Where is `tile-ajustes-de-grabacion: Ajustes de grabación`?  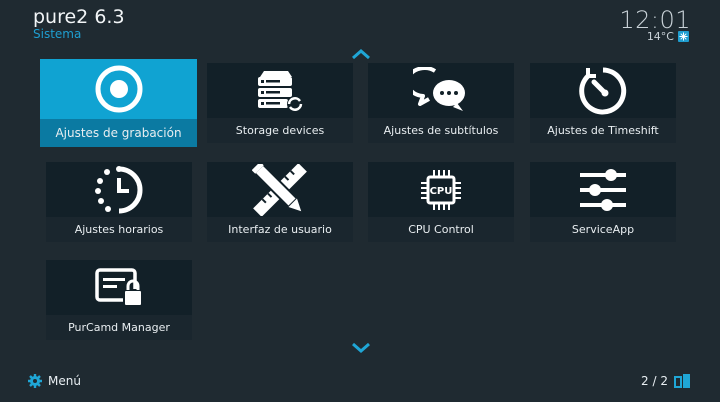
tile-ajustes-de-grabacion: Ajustes de grabación is located at coordinates (118, 103).